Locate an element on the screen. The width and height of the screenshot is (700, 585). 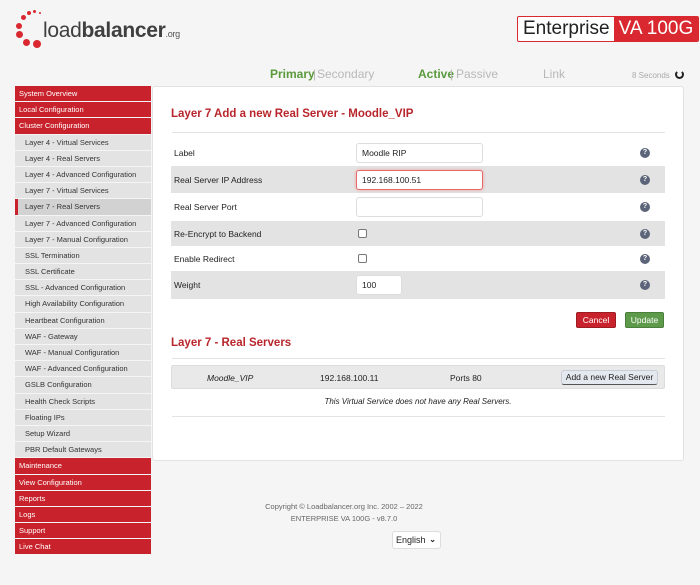
sidebar-item-heartbeat-configuration: Heartbeat Configuration is located at coordinates (83, 320).